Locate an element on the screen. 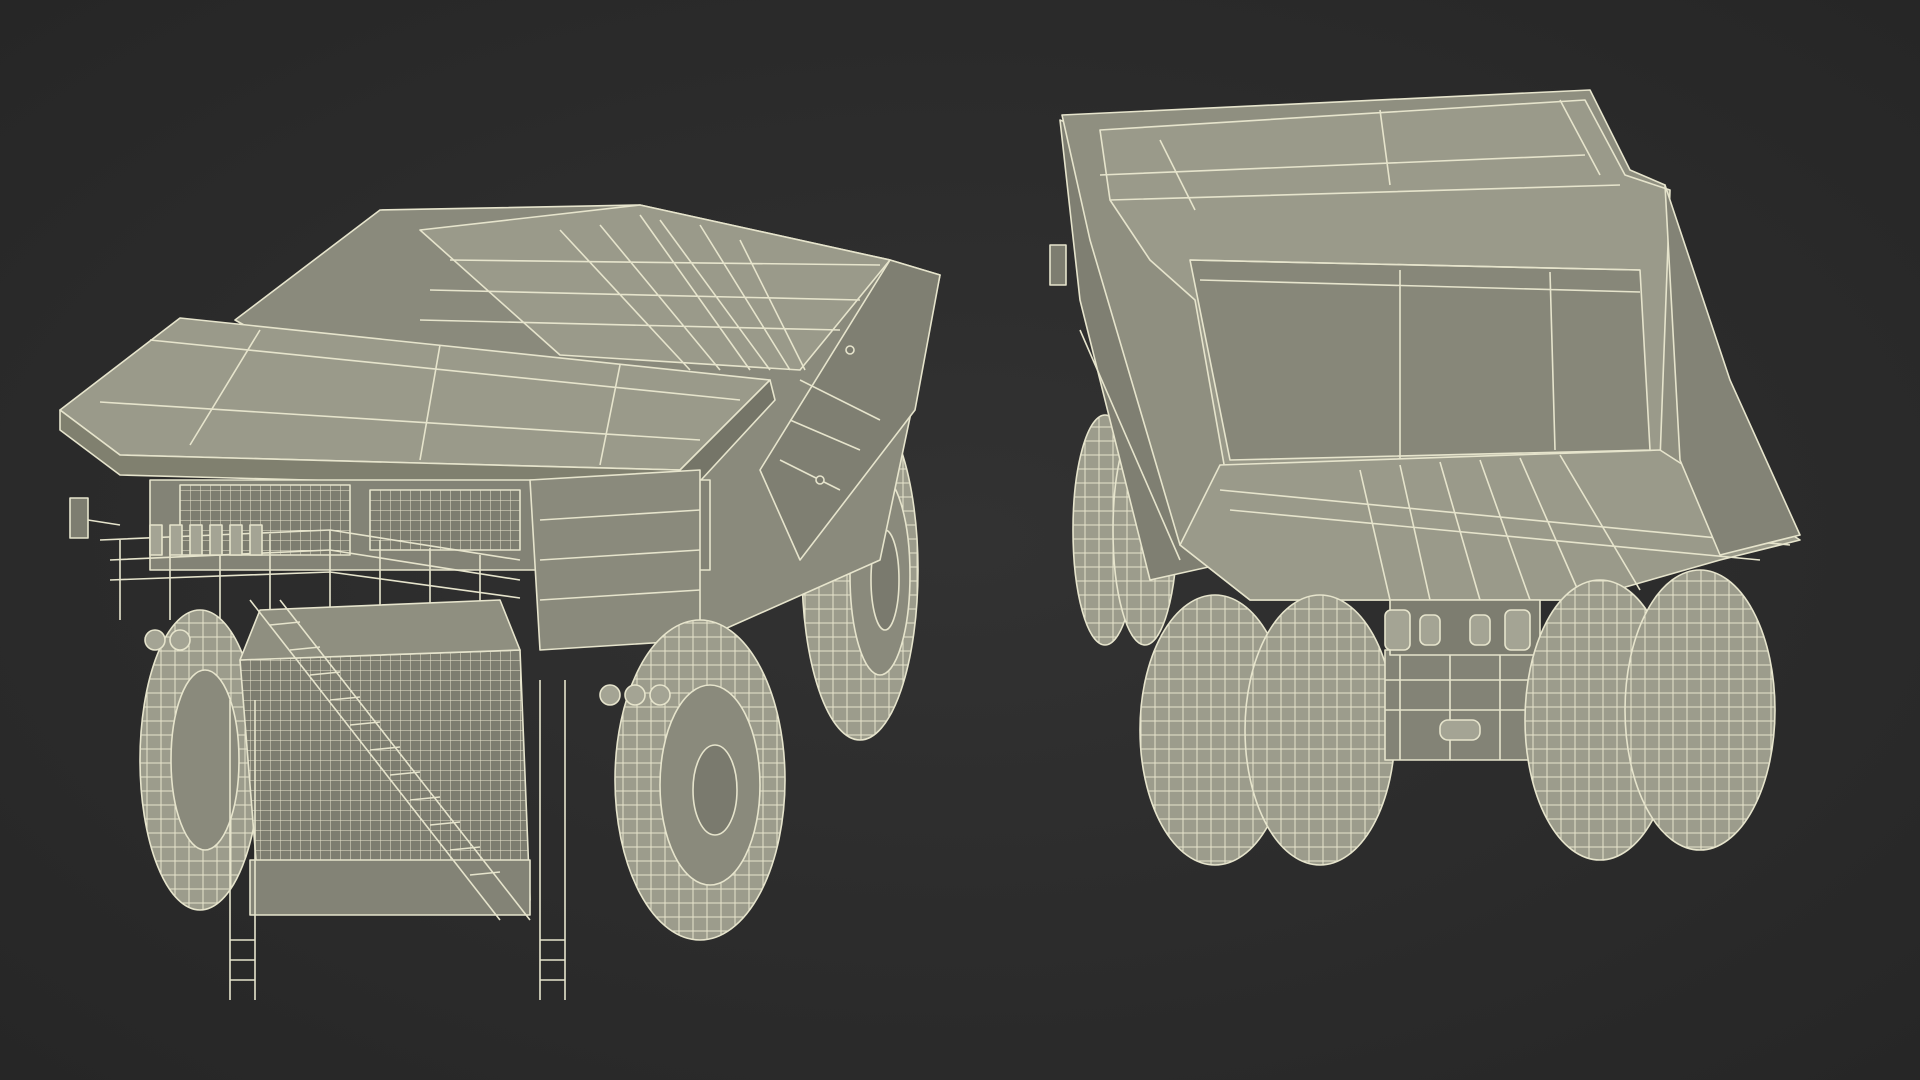 This screenshot has height=1080, width=1920. rear-dual-tires-left is located at coordinates (1267, 730).